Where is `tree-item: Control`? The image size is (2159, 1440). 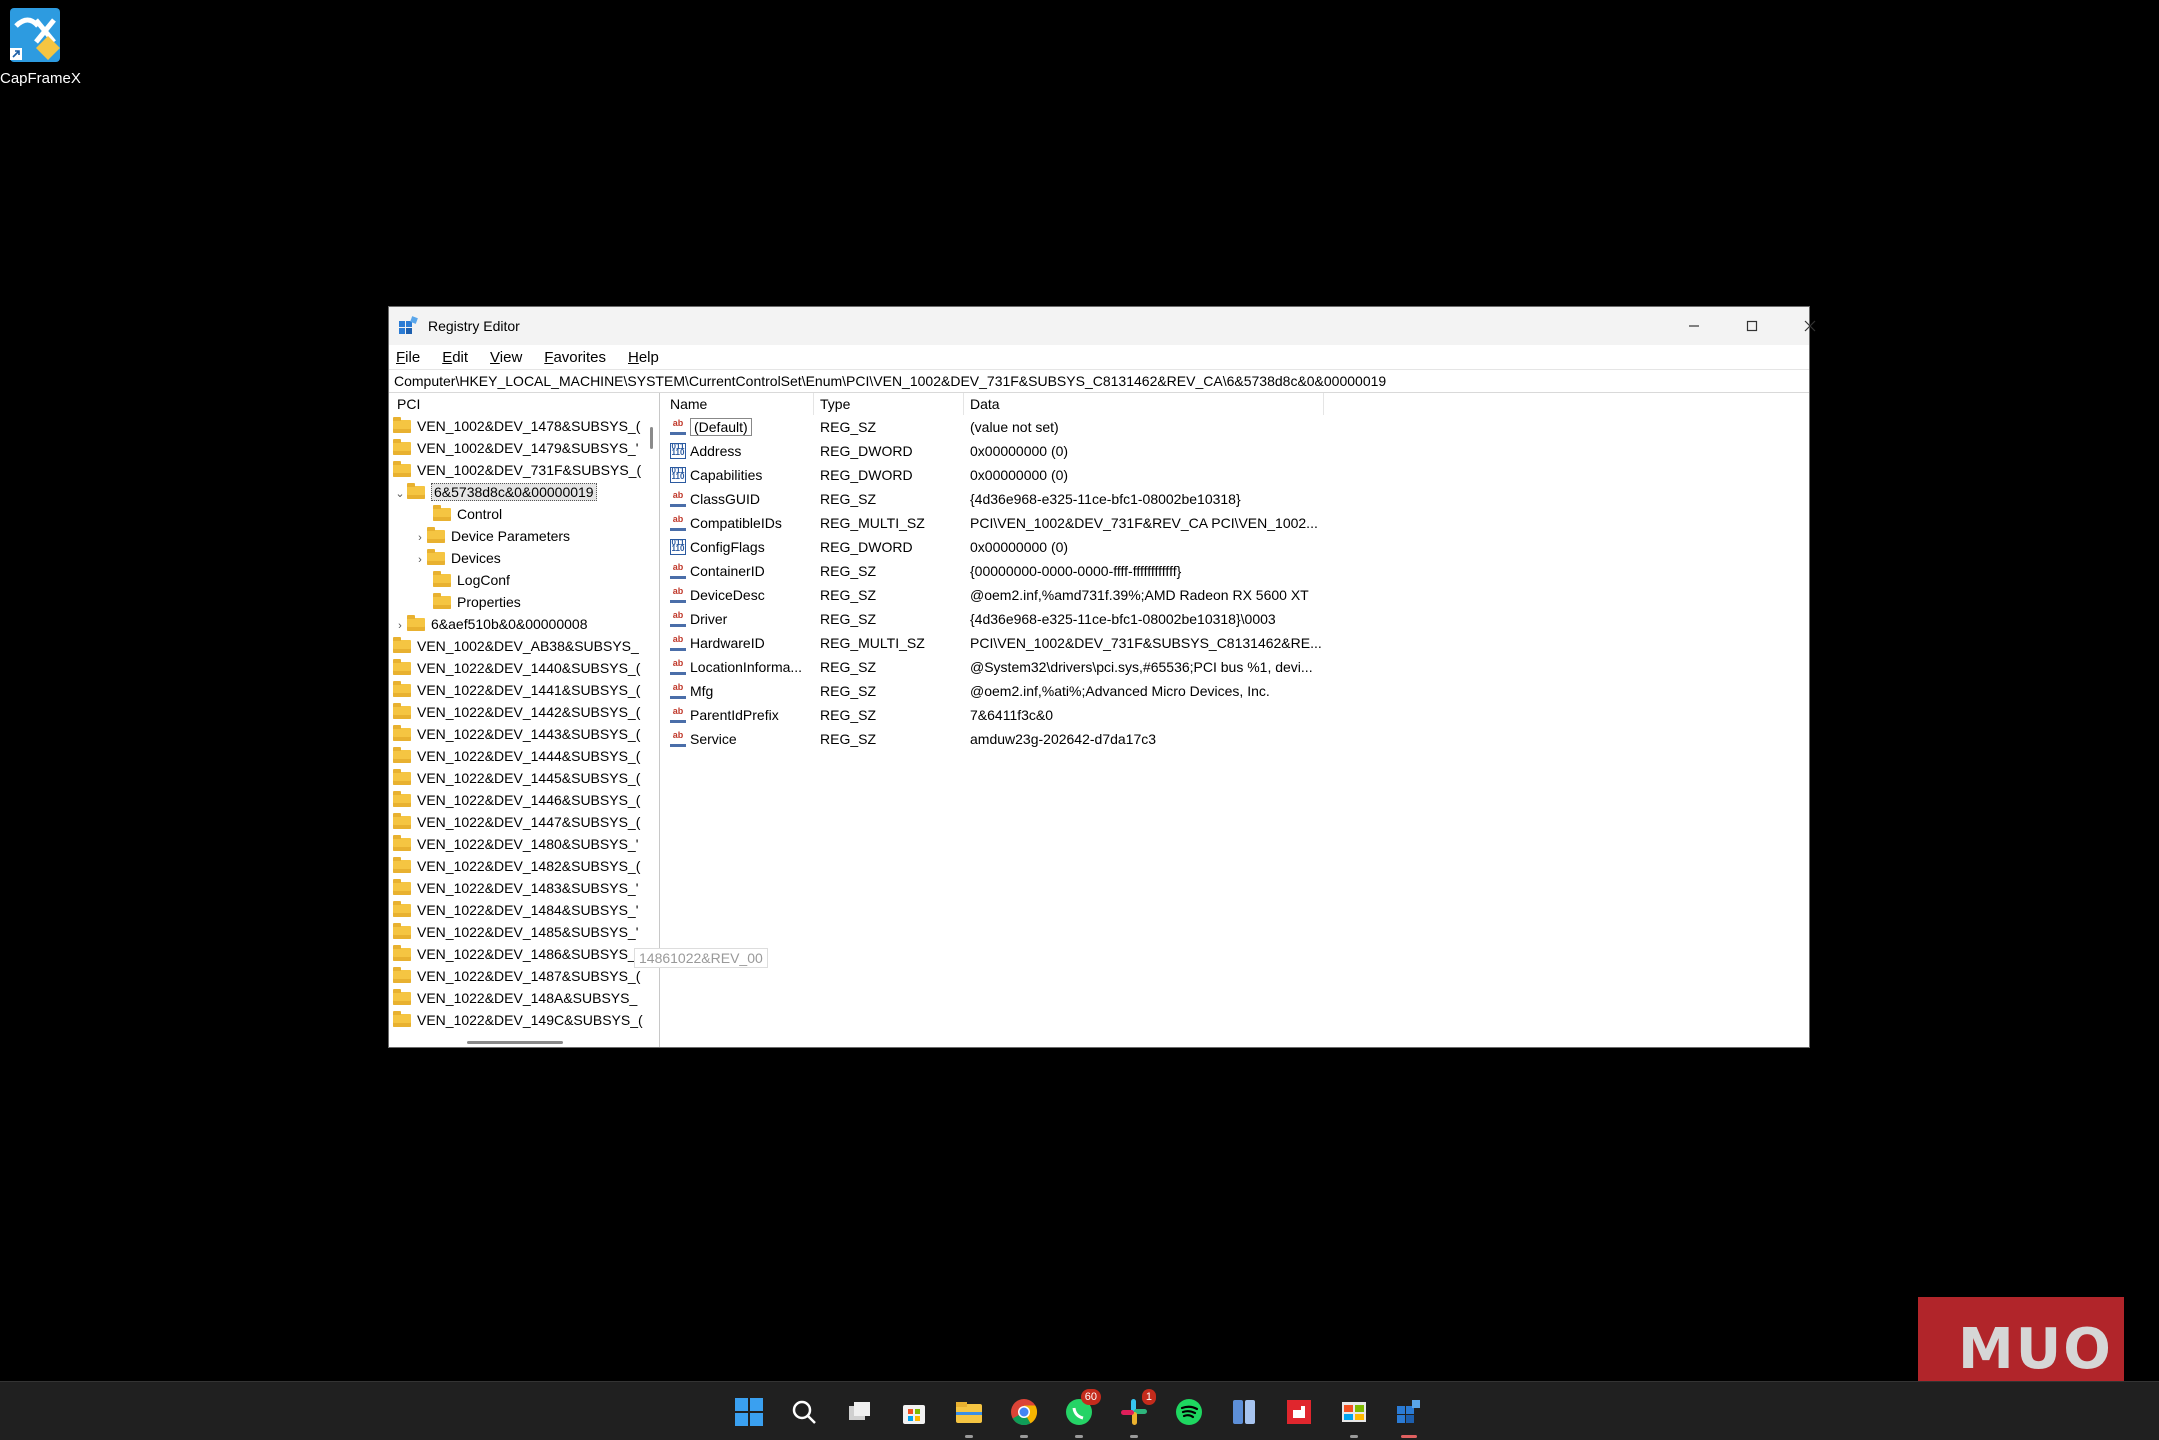
tree-item: Control is located at coordinates (524, 514).